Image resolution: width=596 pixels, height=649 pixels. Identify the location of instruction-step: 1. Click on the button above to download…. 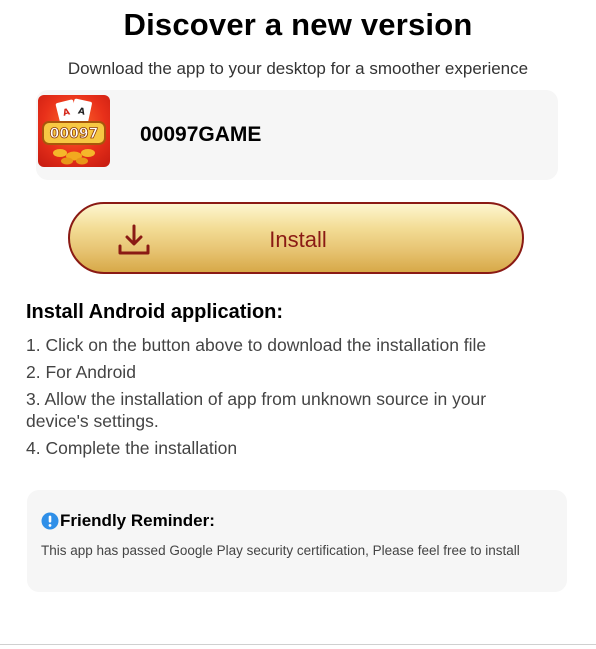
(256, 345).